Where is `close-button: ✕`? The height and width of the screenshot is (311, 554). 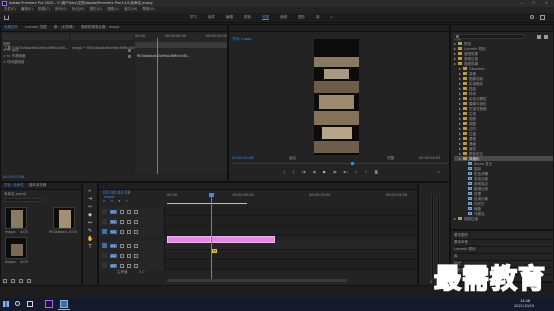
close-button: ✕ is located at coordinates (546, 3).